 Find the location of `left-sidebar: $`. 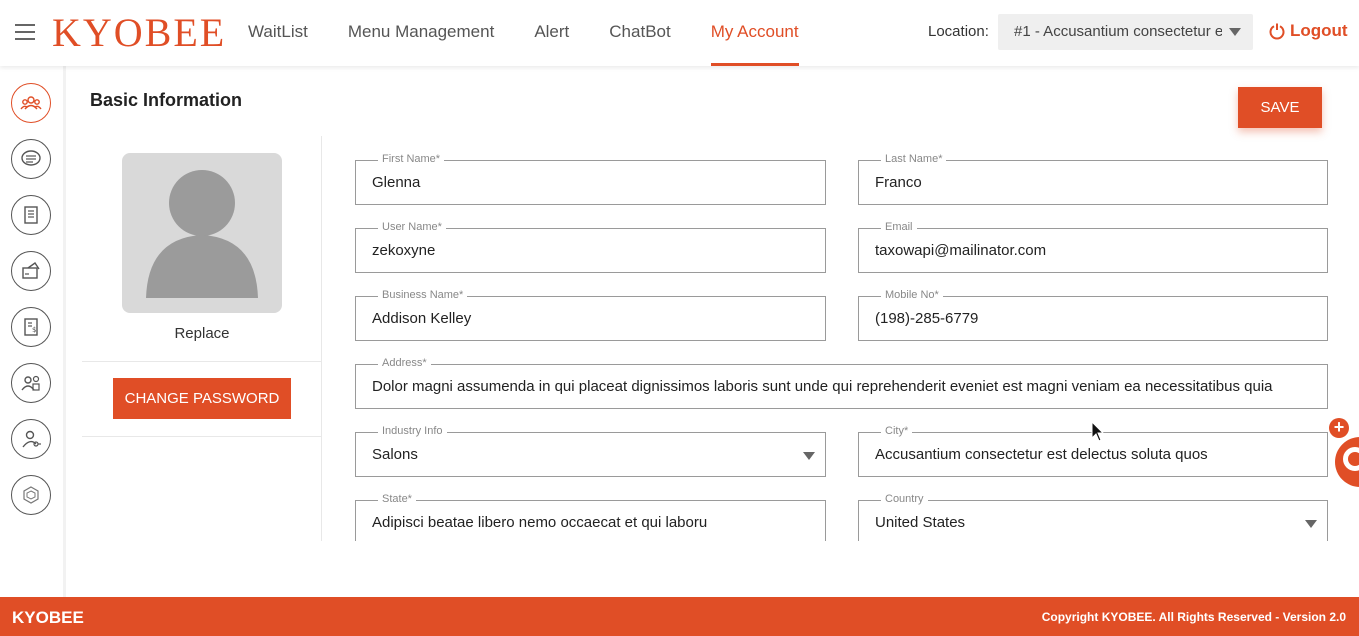

left-sidebar: $ is located at coordinates (33, 331).